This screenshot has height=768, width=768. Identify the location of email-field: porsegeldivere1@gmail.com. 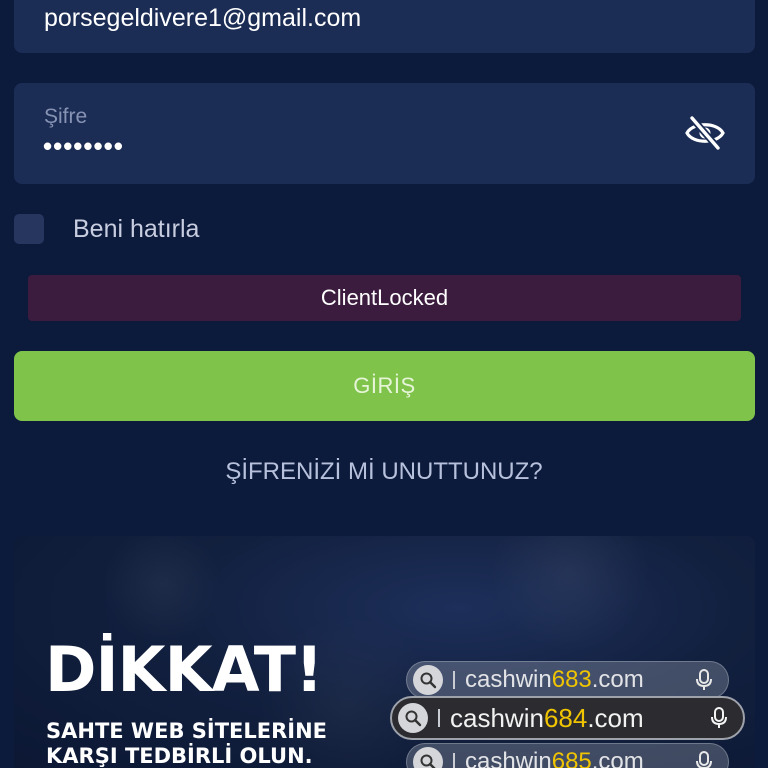
(384, 26).